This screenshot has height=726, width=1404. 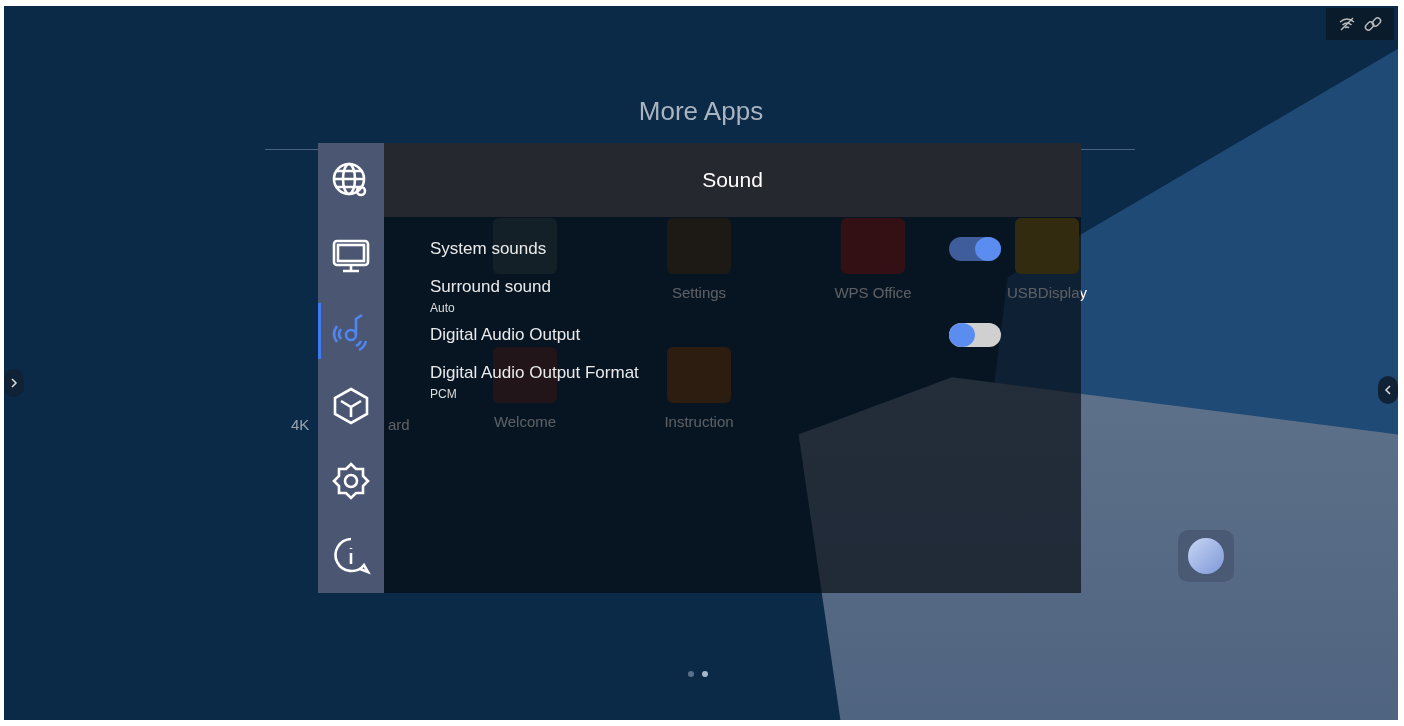 I want to click on app-label: ard, so click(x=399, y=424).